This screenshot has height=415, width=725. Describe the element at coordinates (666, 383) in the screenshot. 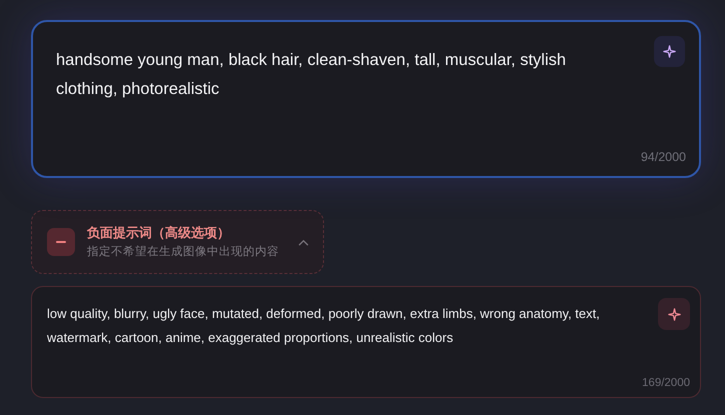

I see `character-counter: 169/2000` at that location.